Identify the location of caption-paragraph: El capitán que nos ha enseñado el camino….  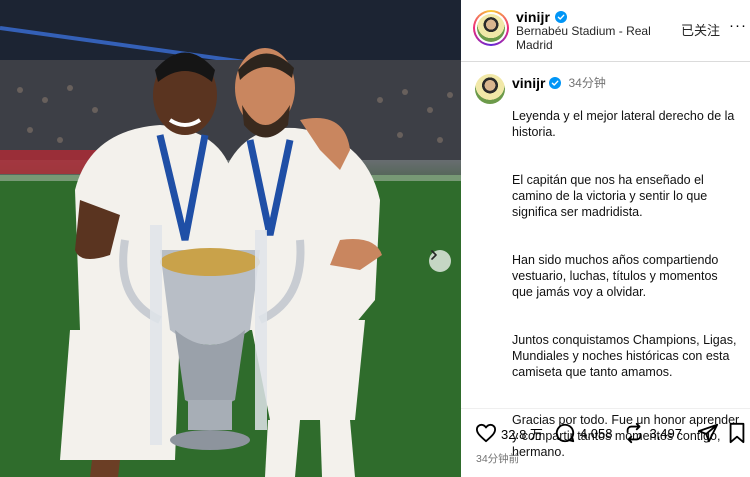
(610, 196).